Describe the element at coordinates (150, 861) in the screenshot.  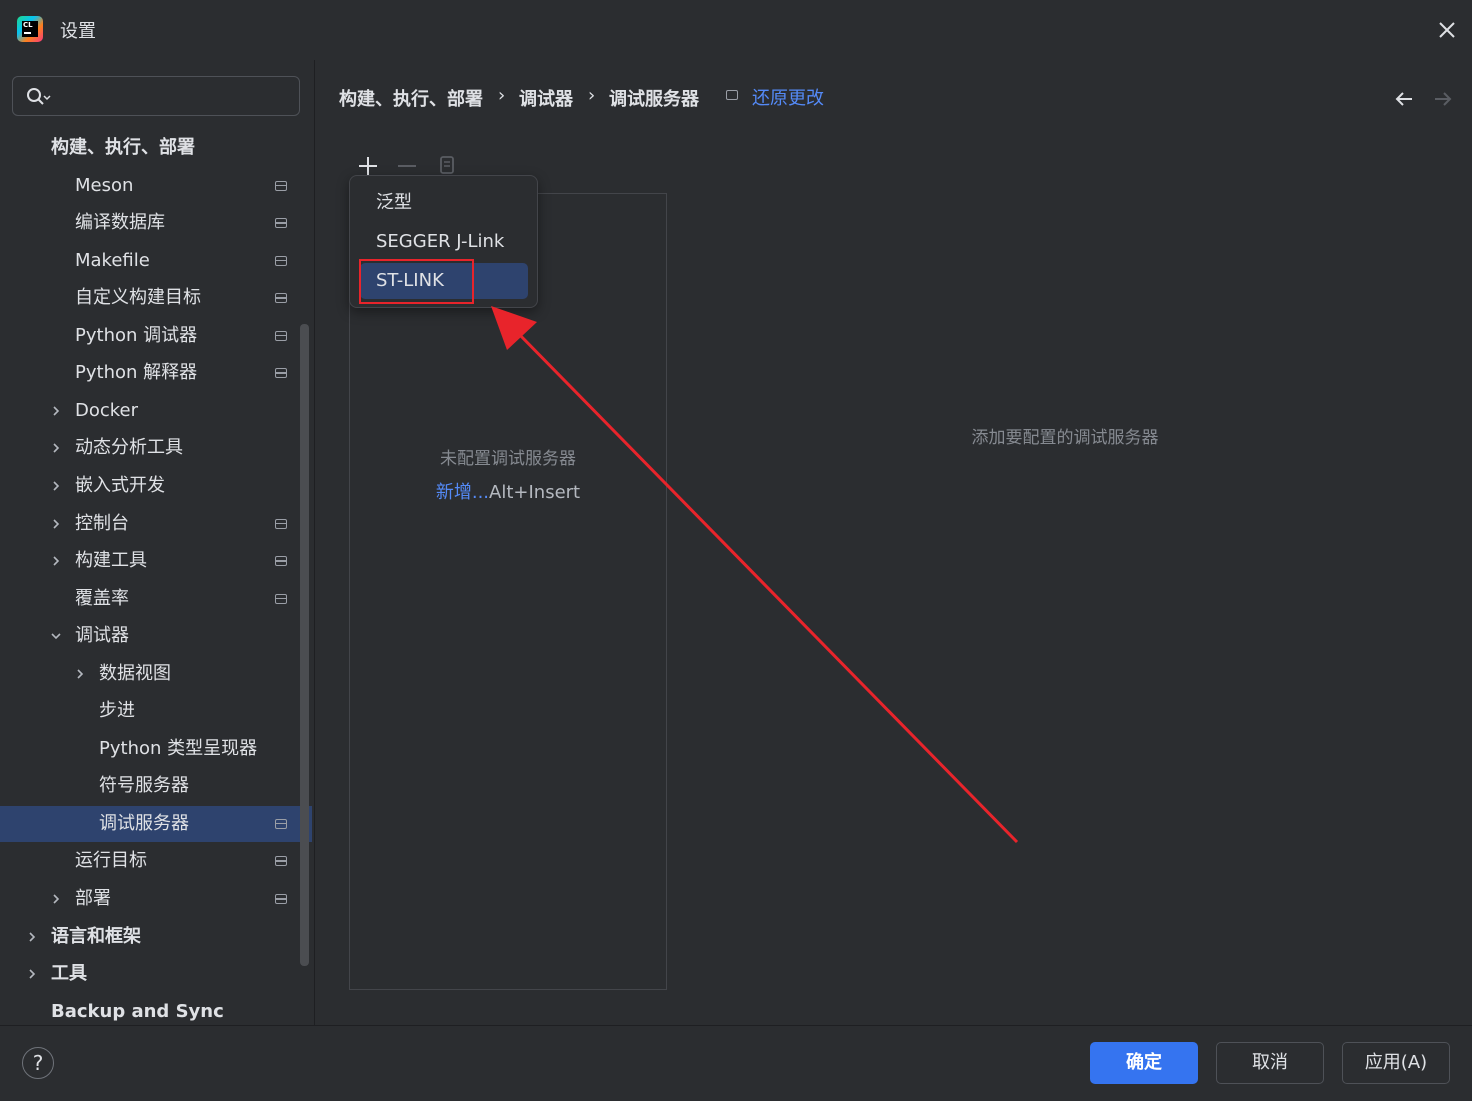
I see `sidebar-item: 运行目标` at that location.